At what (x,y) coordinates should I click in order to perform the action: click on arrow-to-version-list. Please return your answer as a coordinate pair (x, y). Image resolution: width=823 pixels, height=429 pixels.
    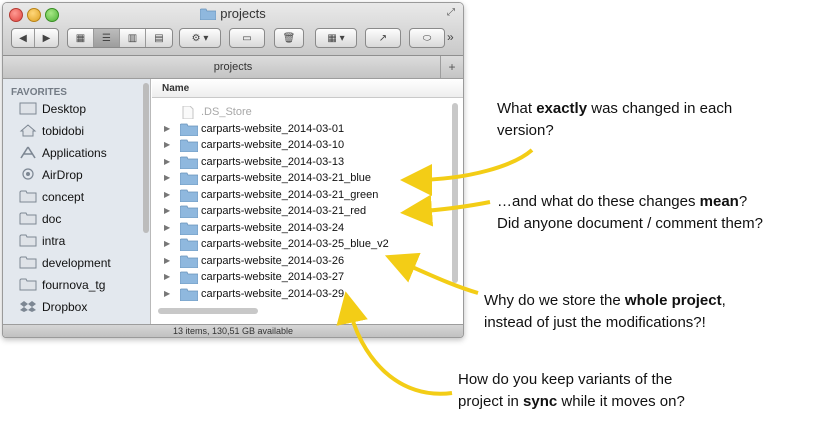
    Looking at the image, I should click on (431, 273).